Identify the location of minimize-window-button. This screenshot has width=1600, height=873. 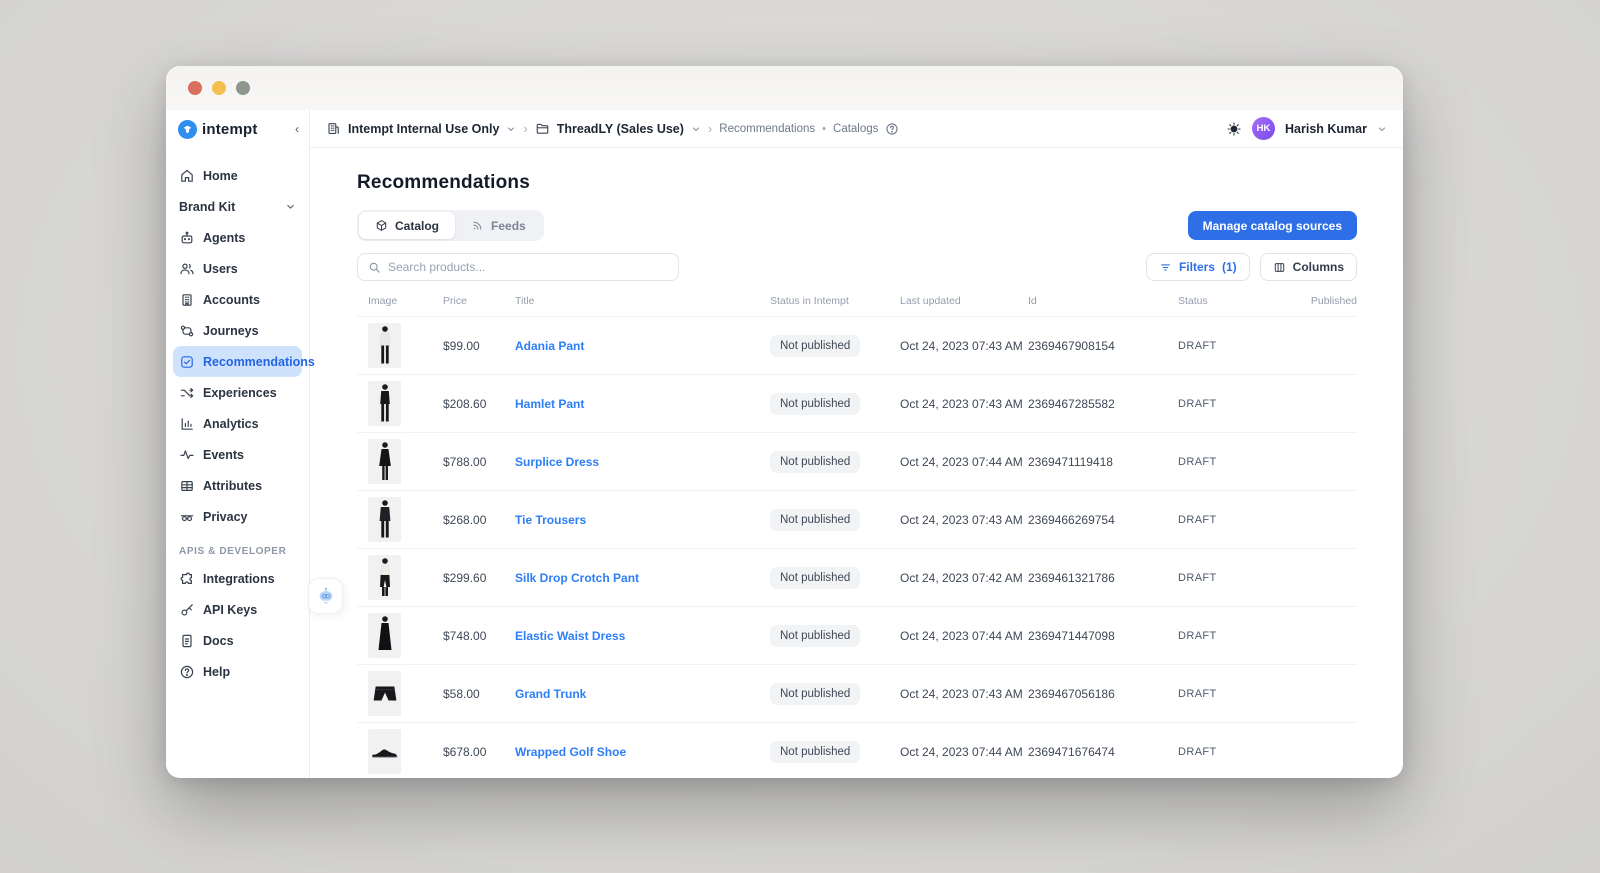
(219, 88).